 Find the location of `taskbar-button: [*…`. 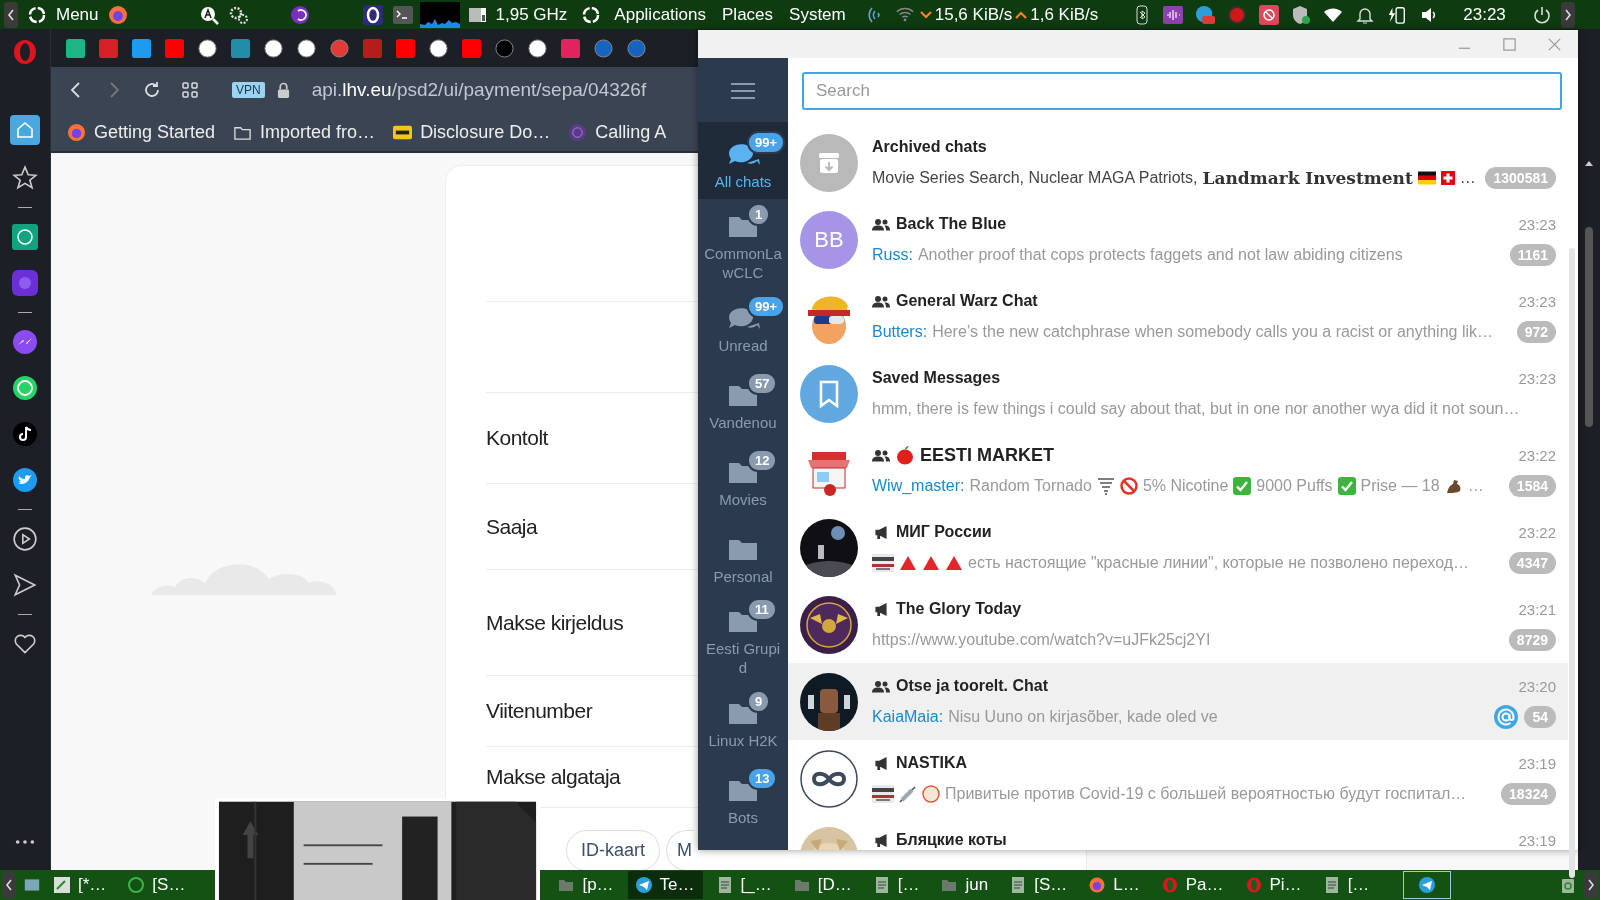

taskbar-button: [*… is located at coordinates (80, 885).